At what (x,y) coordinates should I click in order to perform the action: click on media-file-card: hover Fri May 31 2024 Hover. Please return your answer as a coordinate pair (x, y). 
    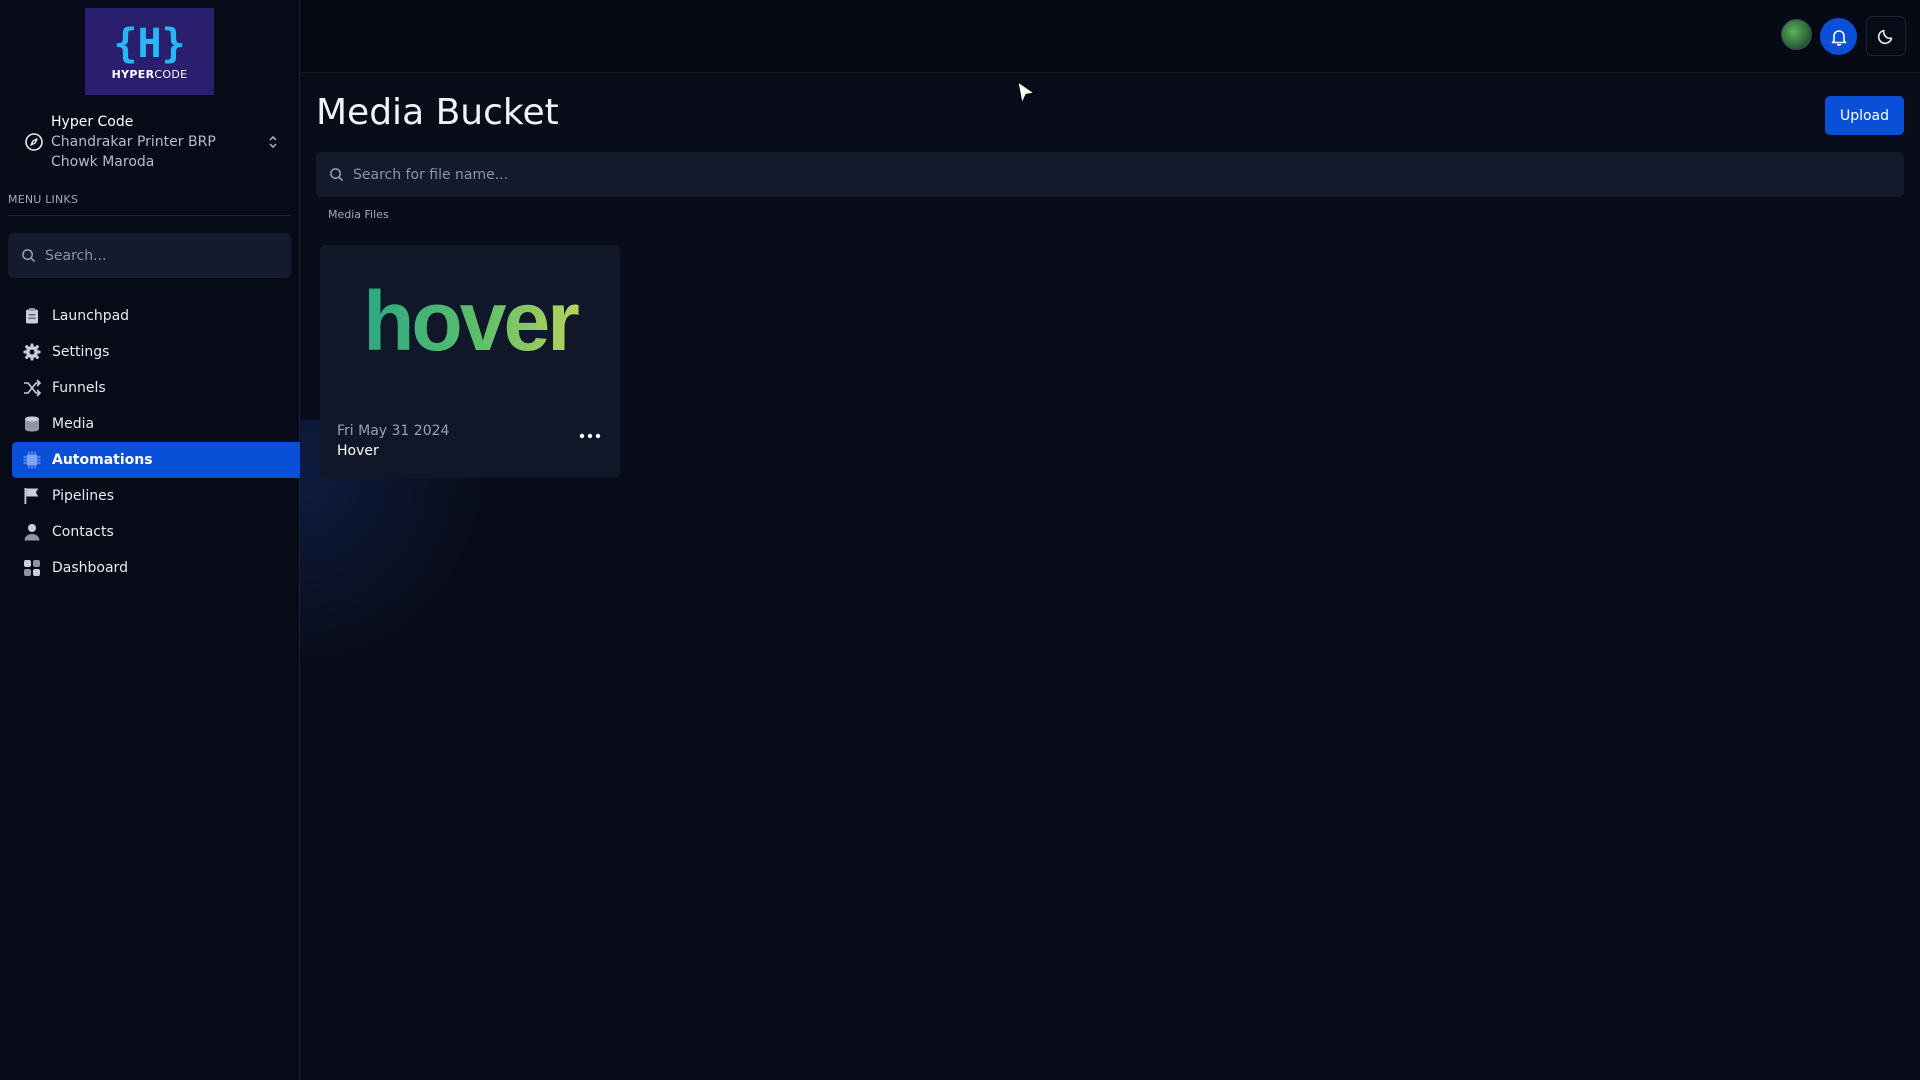
    Looking at the image, I should click on (470, 361).